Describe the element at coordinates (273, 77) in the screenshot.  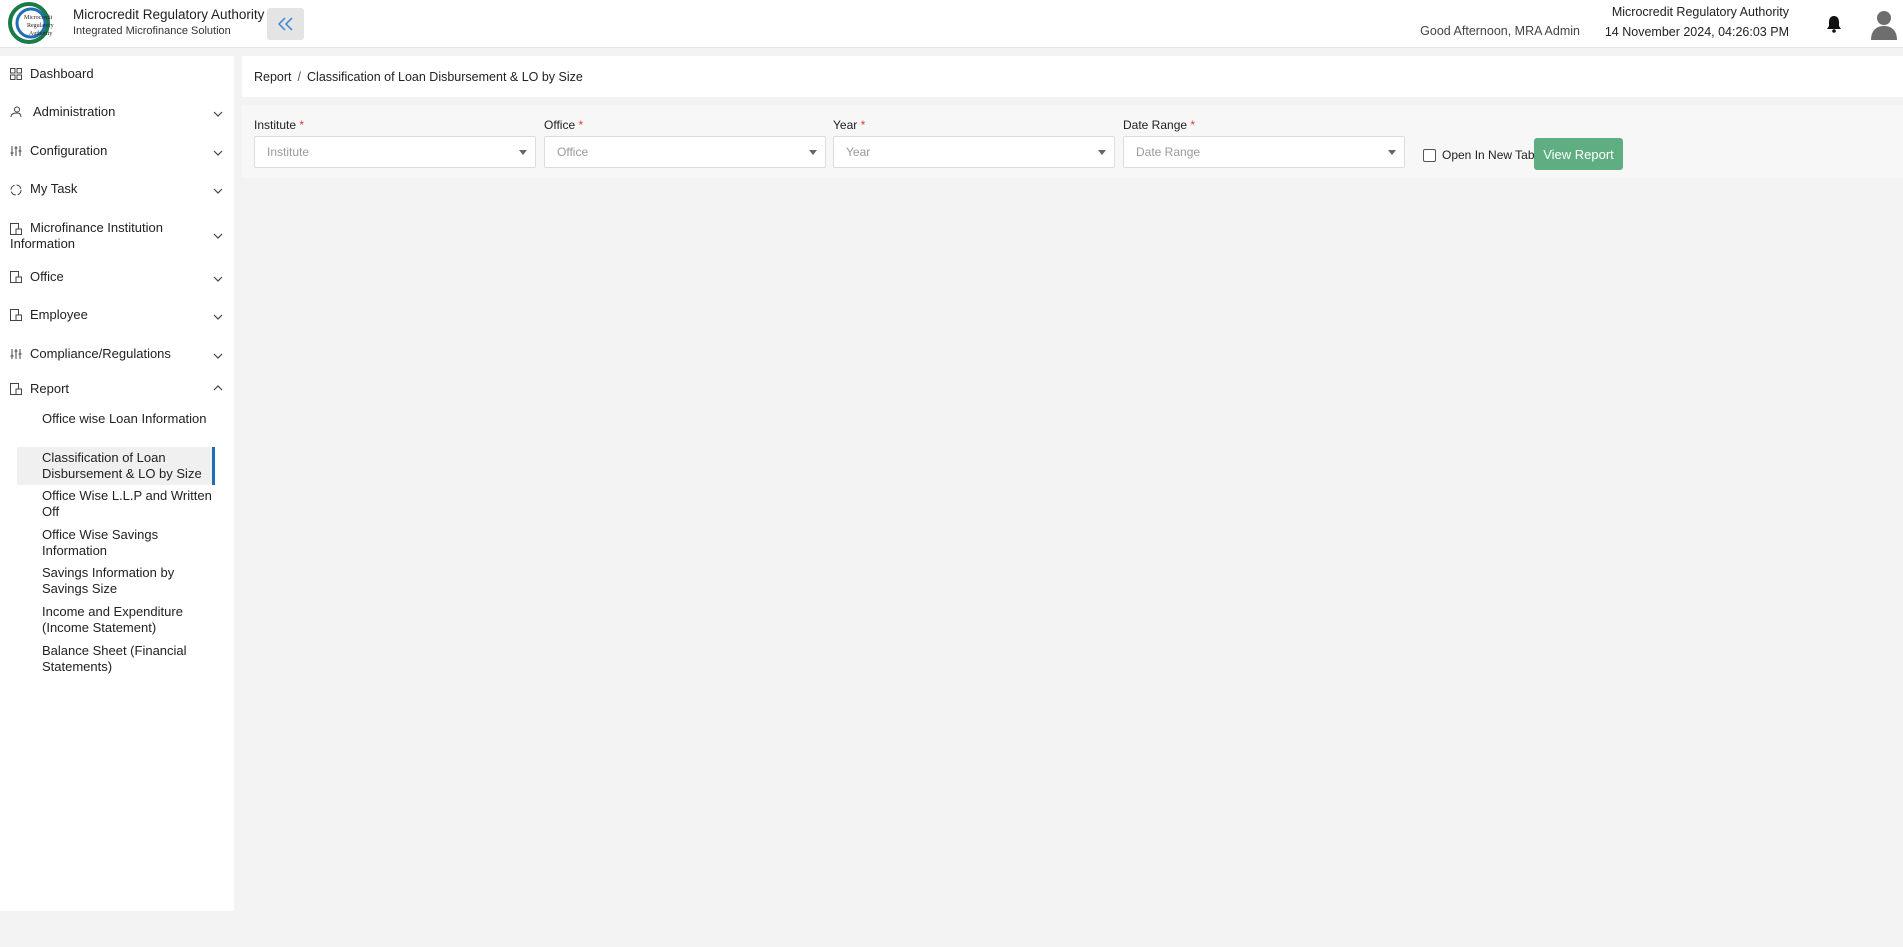
I see `breadcrumb-root: Report` at that location.